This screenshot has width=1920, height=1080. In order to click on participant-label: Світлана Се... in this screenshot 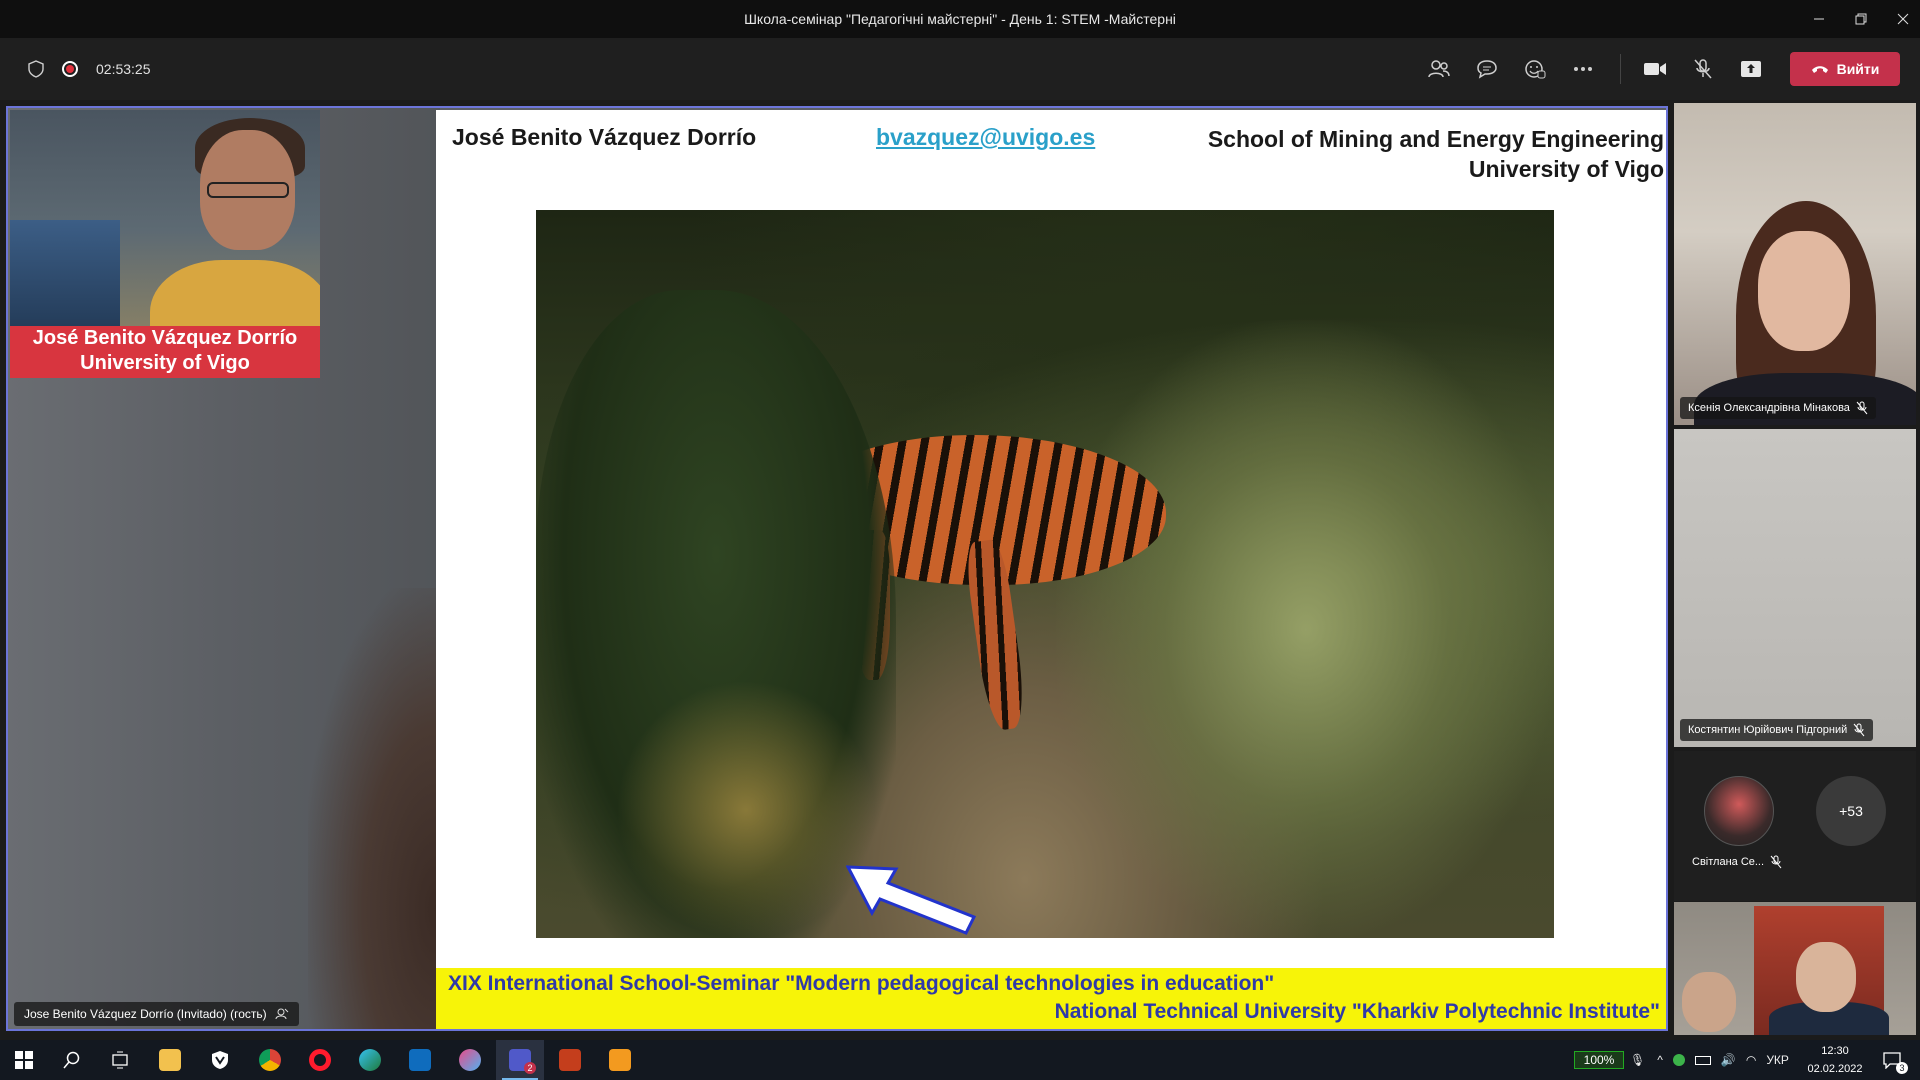, I will do `click(1737, 862)`.